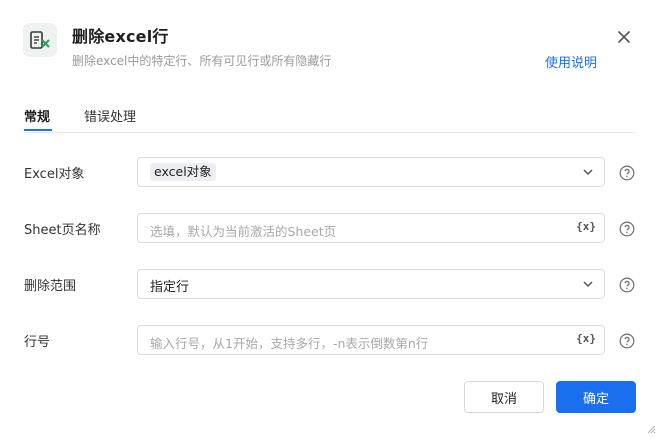 This screenshot has width=660, height=438. I want to click on row-number-input: 输入行号，从1开始，支持多行，-n表示倒数第n行 {x}, so click(371, 340).